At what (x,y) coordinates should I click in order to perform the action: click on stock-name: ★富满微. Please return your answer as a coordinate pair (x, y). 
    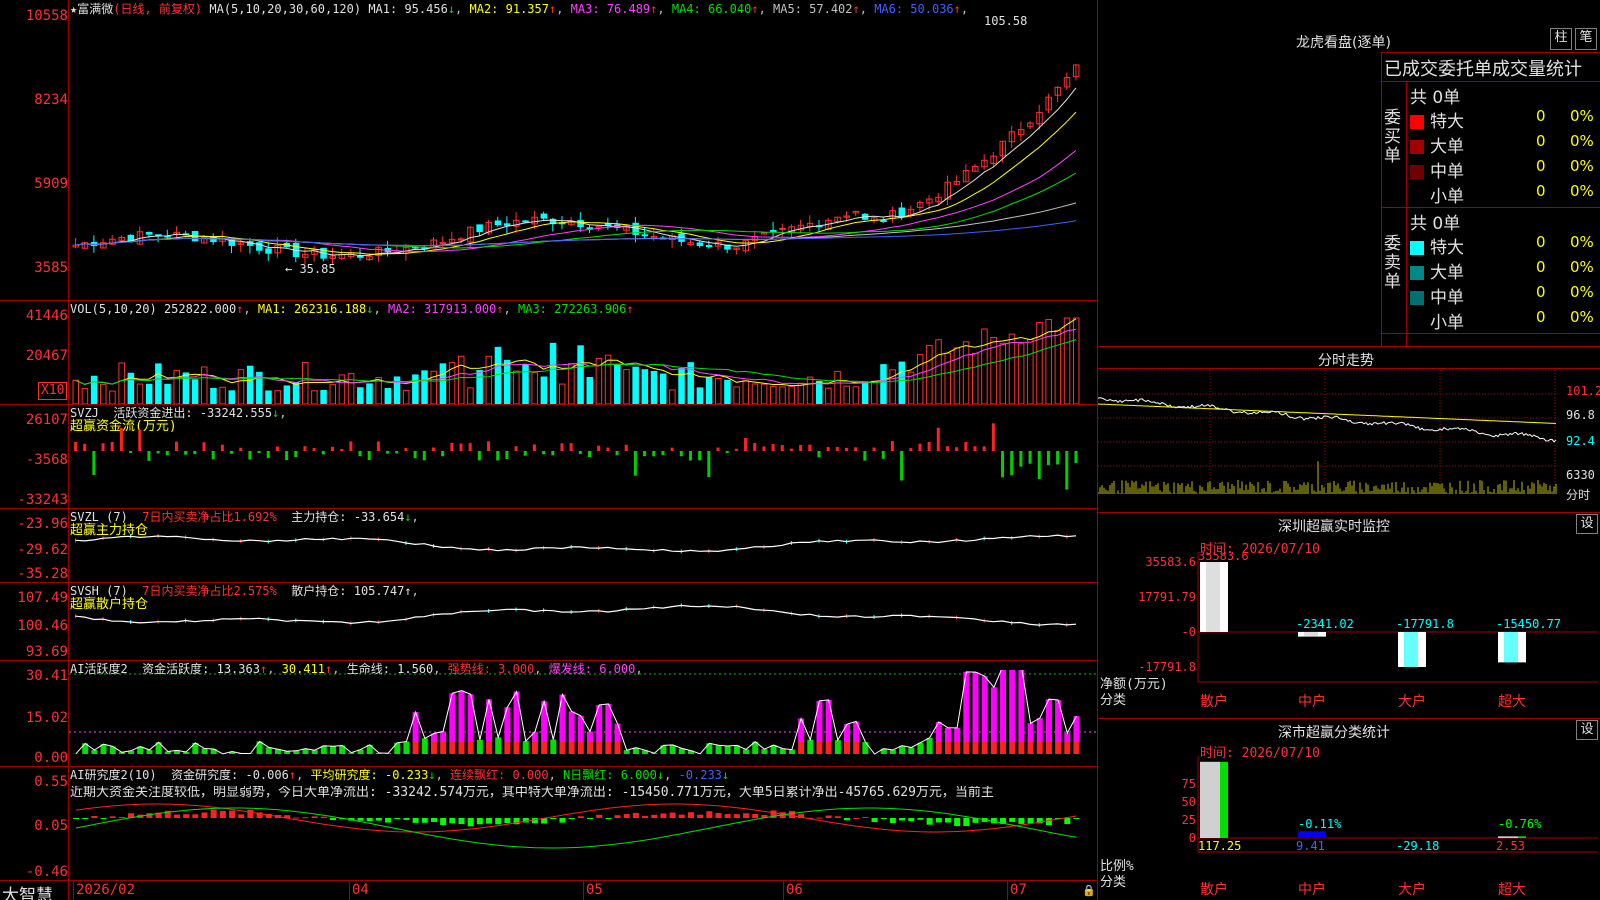
    Looking at the image, I should click on (91, 9).